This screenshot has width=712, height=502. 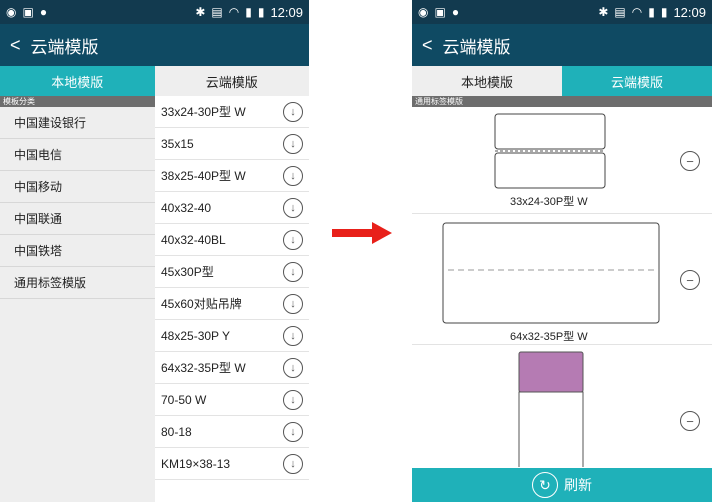 I want to click on template-name: 45x60对贴吊牌, so click(x=201, y=304).